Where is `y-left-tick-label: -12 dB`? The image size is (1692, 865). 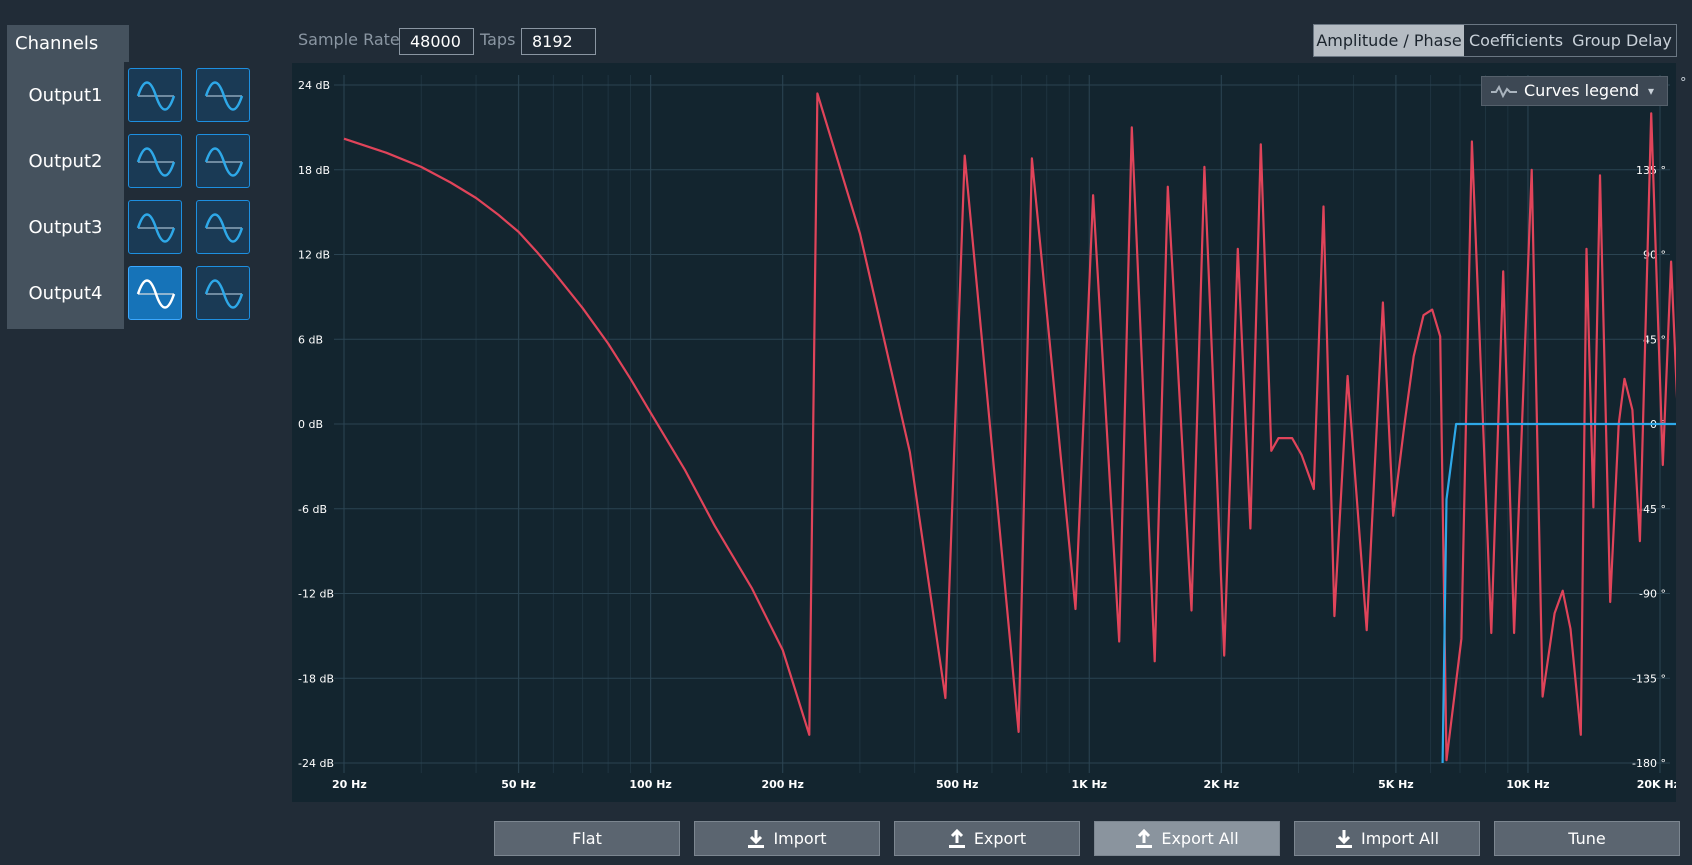 y-left-tick-label: -12 dB is located at coordinates (316, 594).